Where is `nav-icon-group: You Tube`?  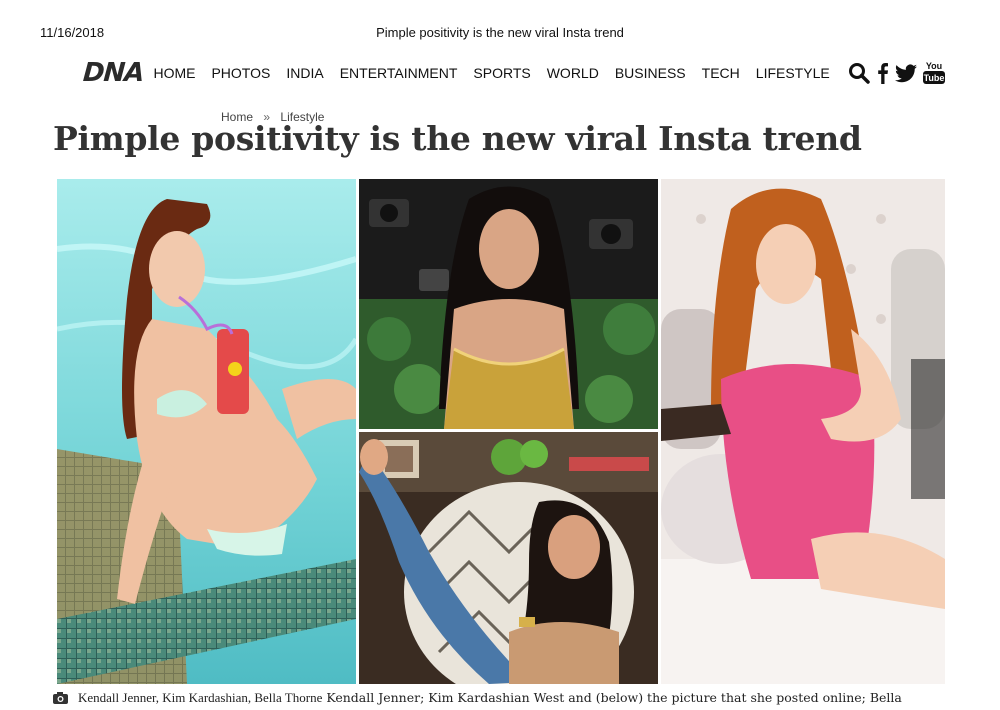
nav-icon-group: You Tube is located at coordinates (896, 73).